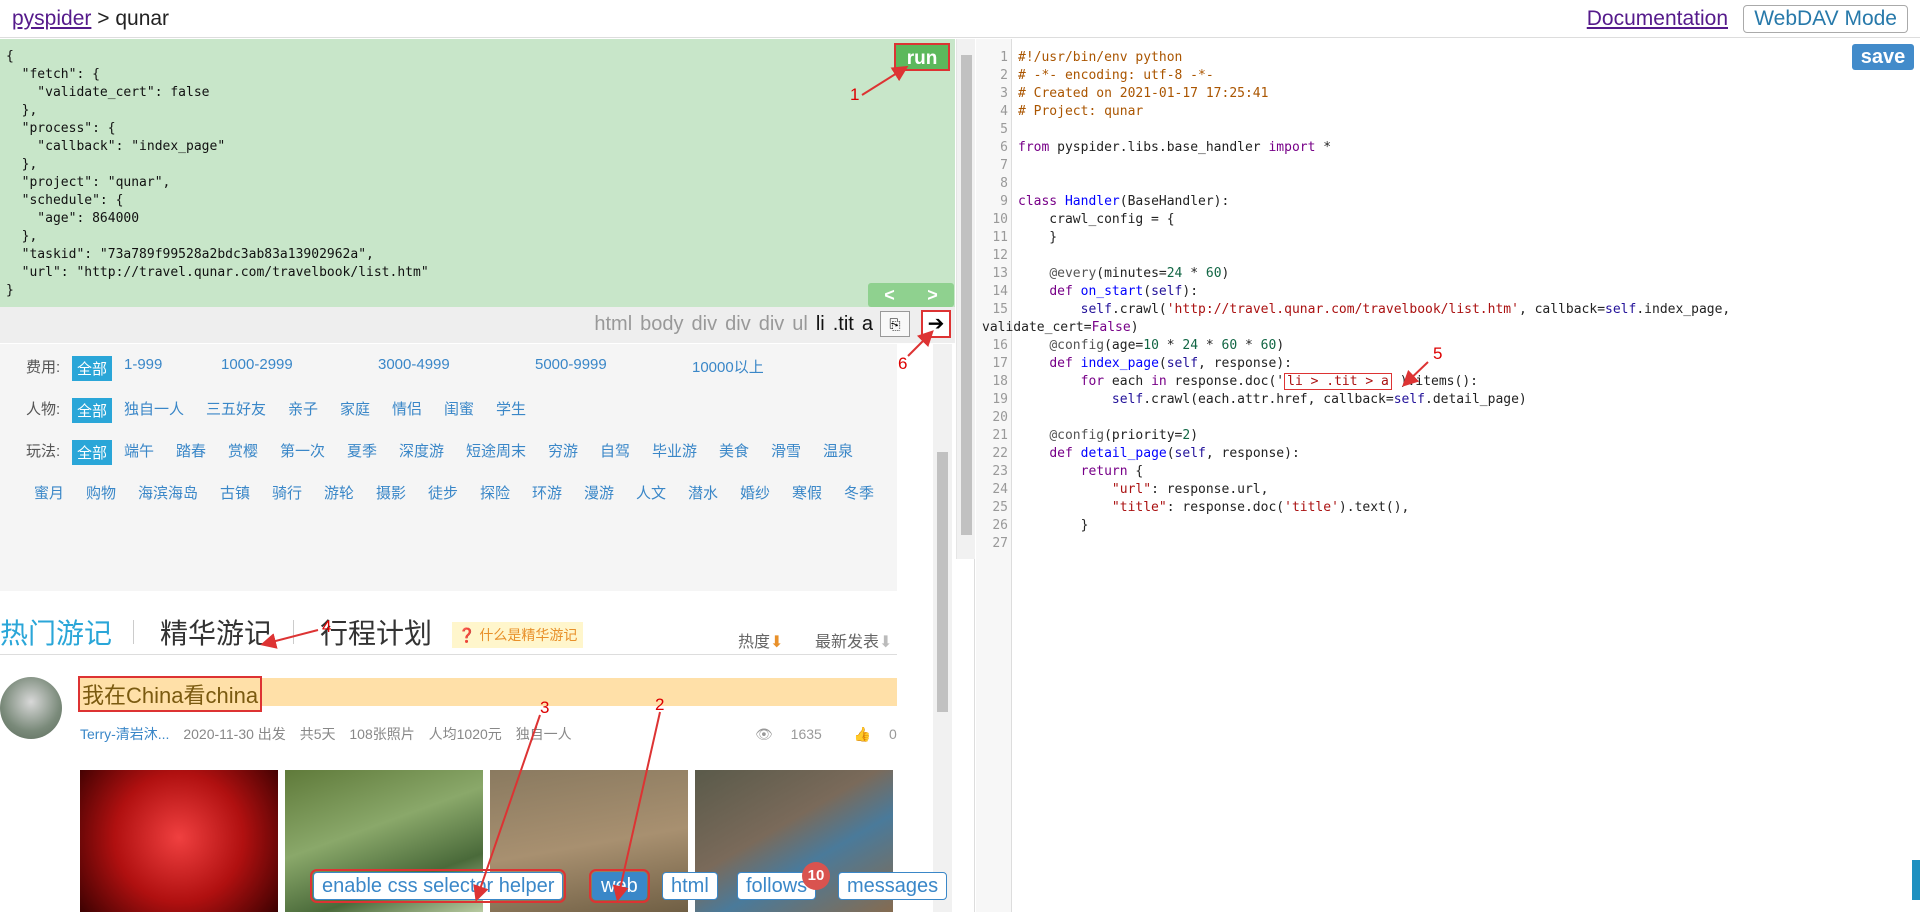 This screenshot has width=1920, height=912. Describe the element at coordinates (179, 841) in the screenshot. I see `post-photo` at that location.